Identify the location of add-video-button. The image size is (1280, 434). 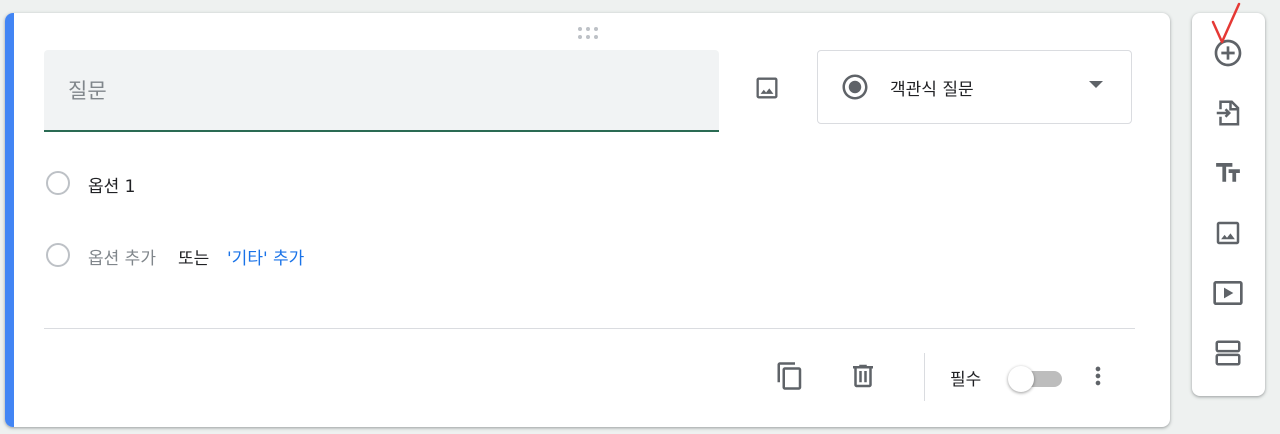
(1228, 293).